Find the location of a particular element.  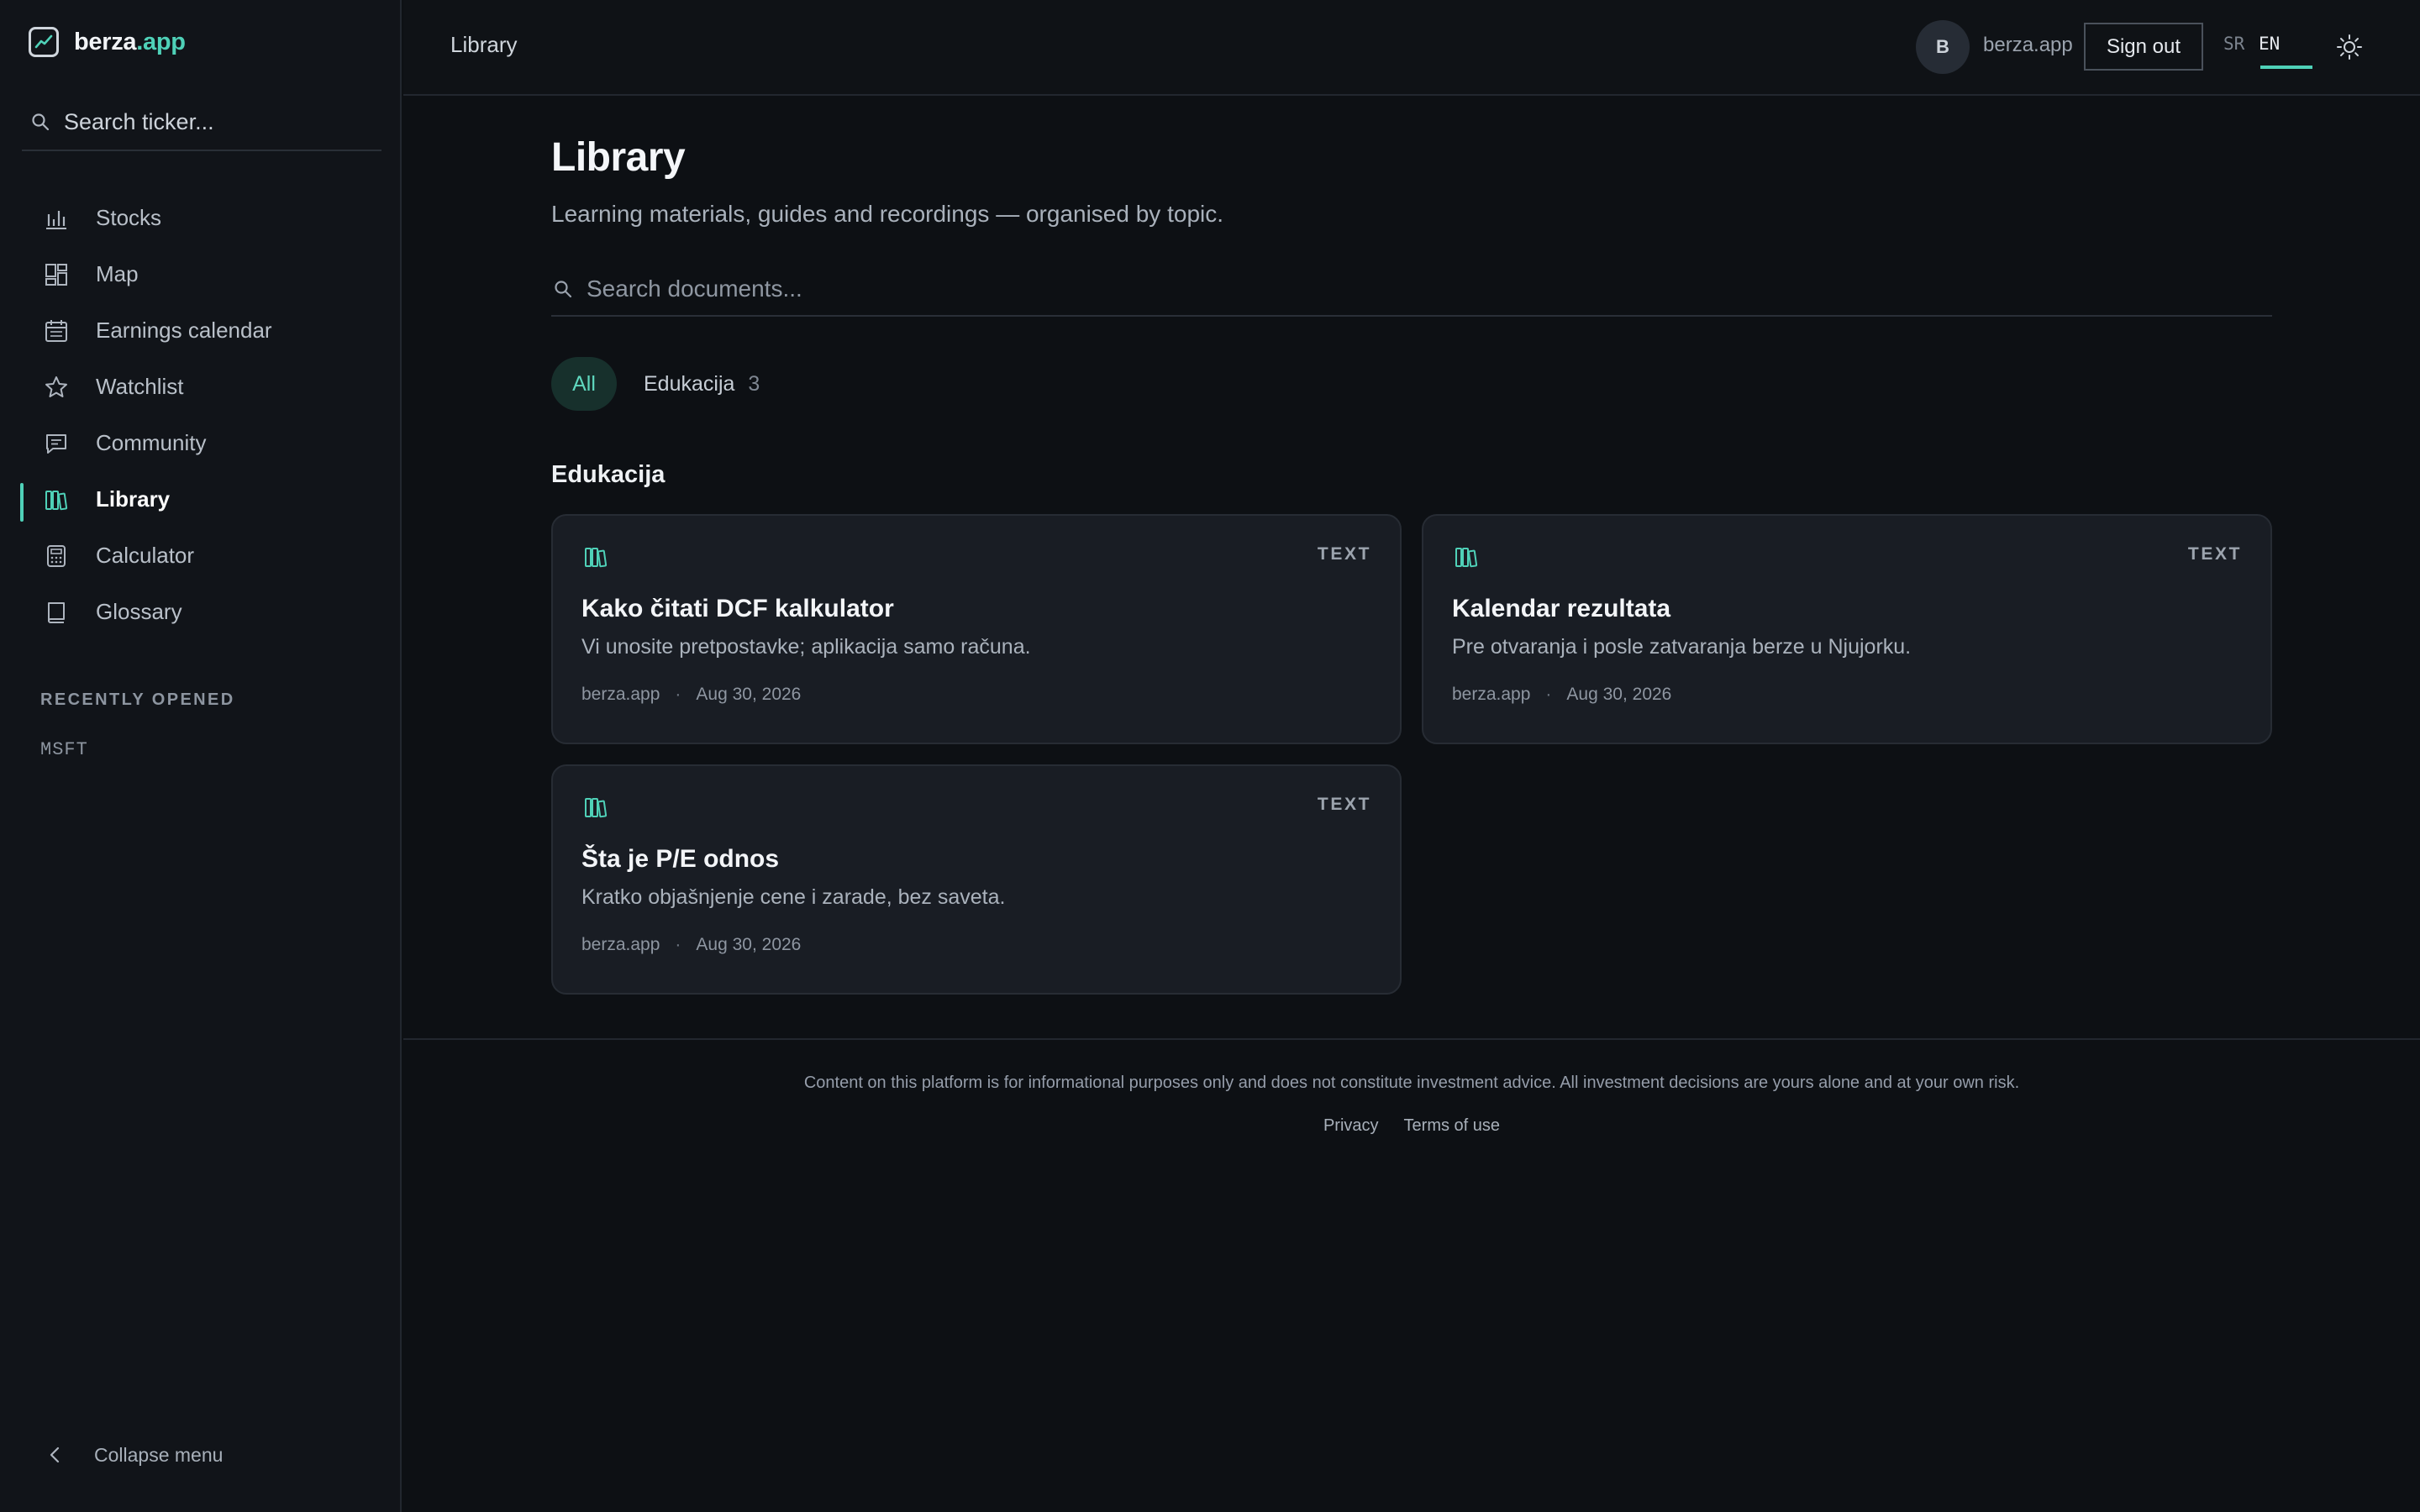

collapse-menu-label: Collapse menu is located at coordinates (159, 1454).